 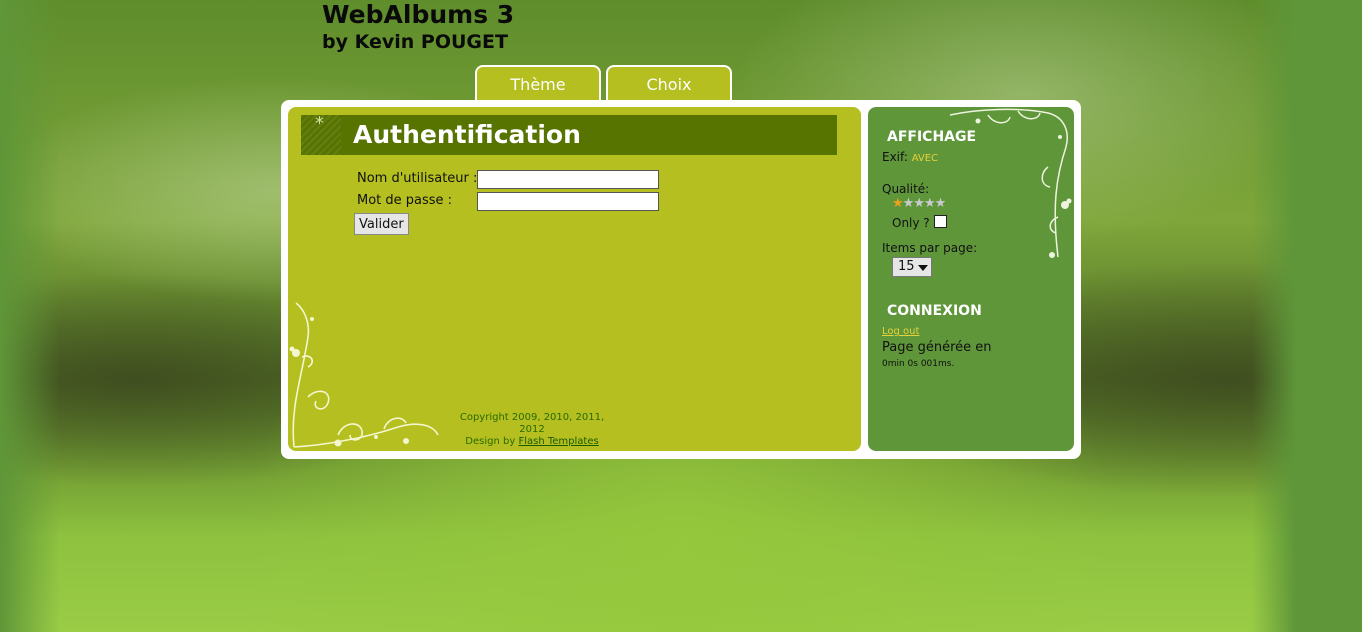 What do you see at coordinates (895, 157) in the screenshot?
I see `exif-label: Exif:` at bounding box center [895, 157].